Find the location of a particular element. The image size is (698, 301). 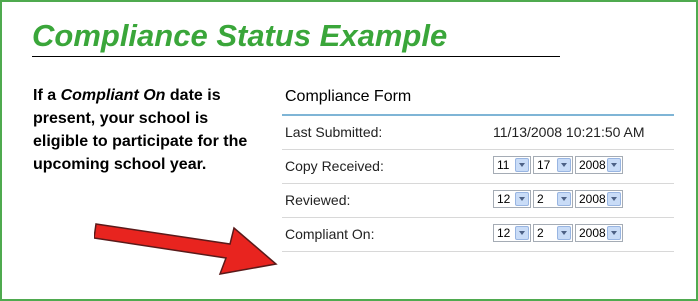

copy-received-month-value: 11 is located at coordinates (503, 165).